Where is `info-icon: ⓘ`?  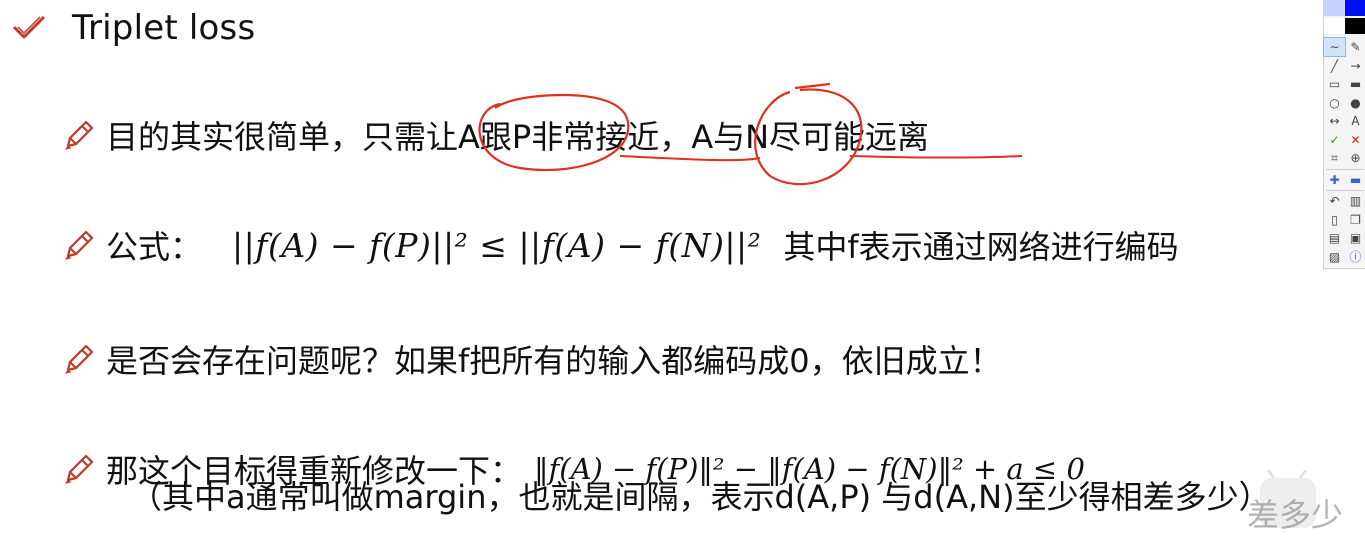
info-icon: ⓘ is located at coordinates (1355, 257).